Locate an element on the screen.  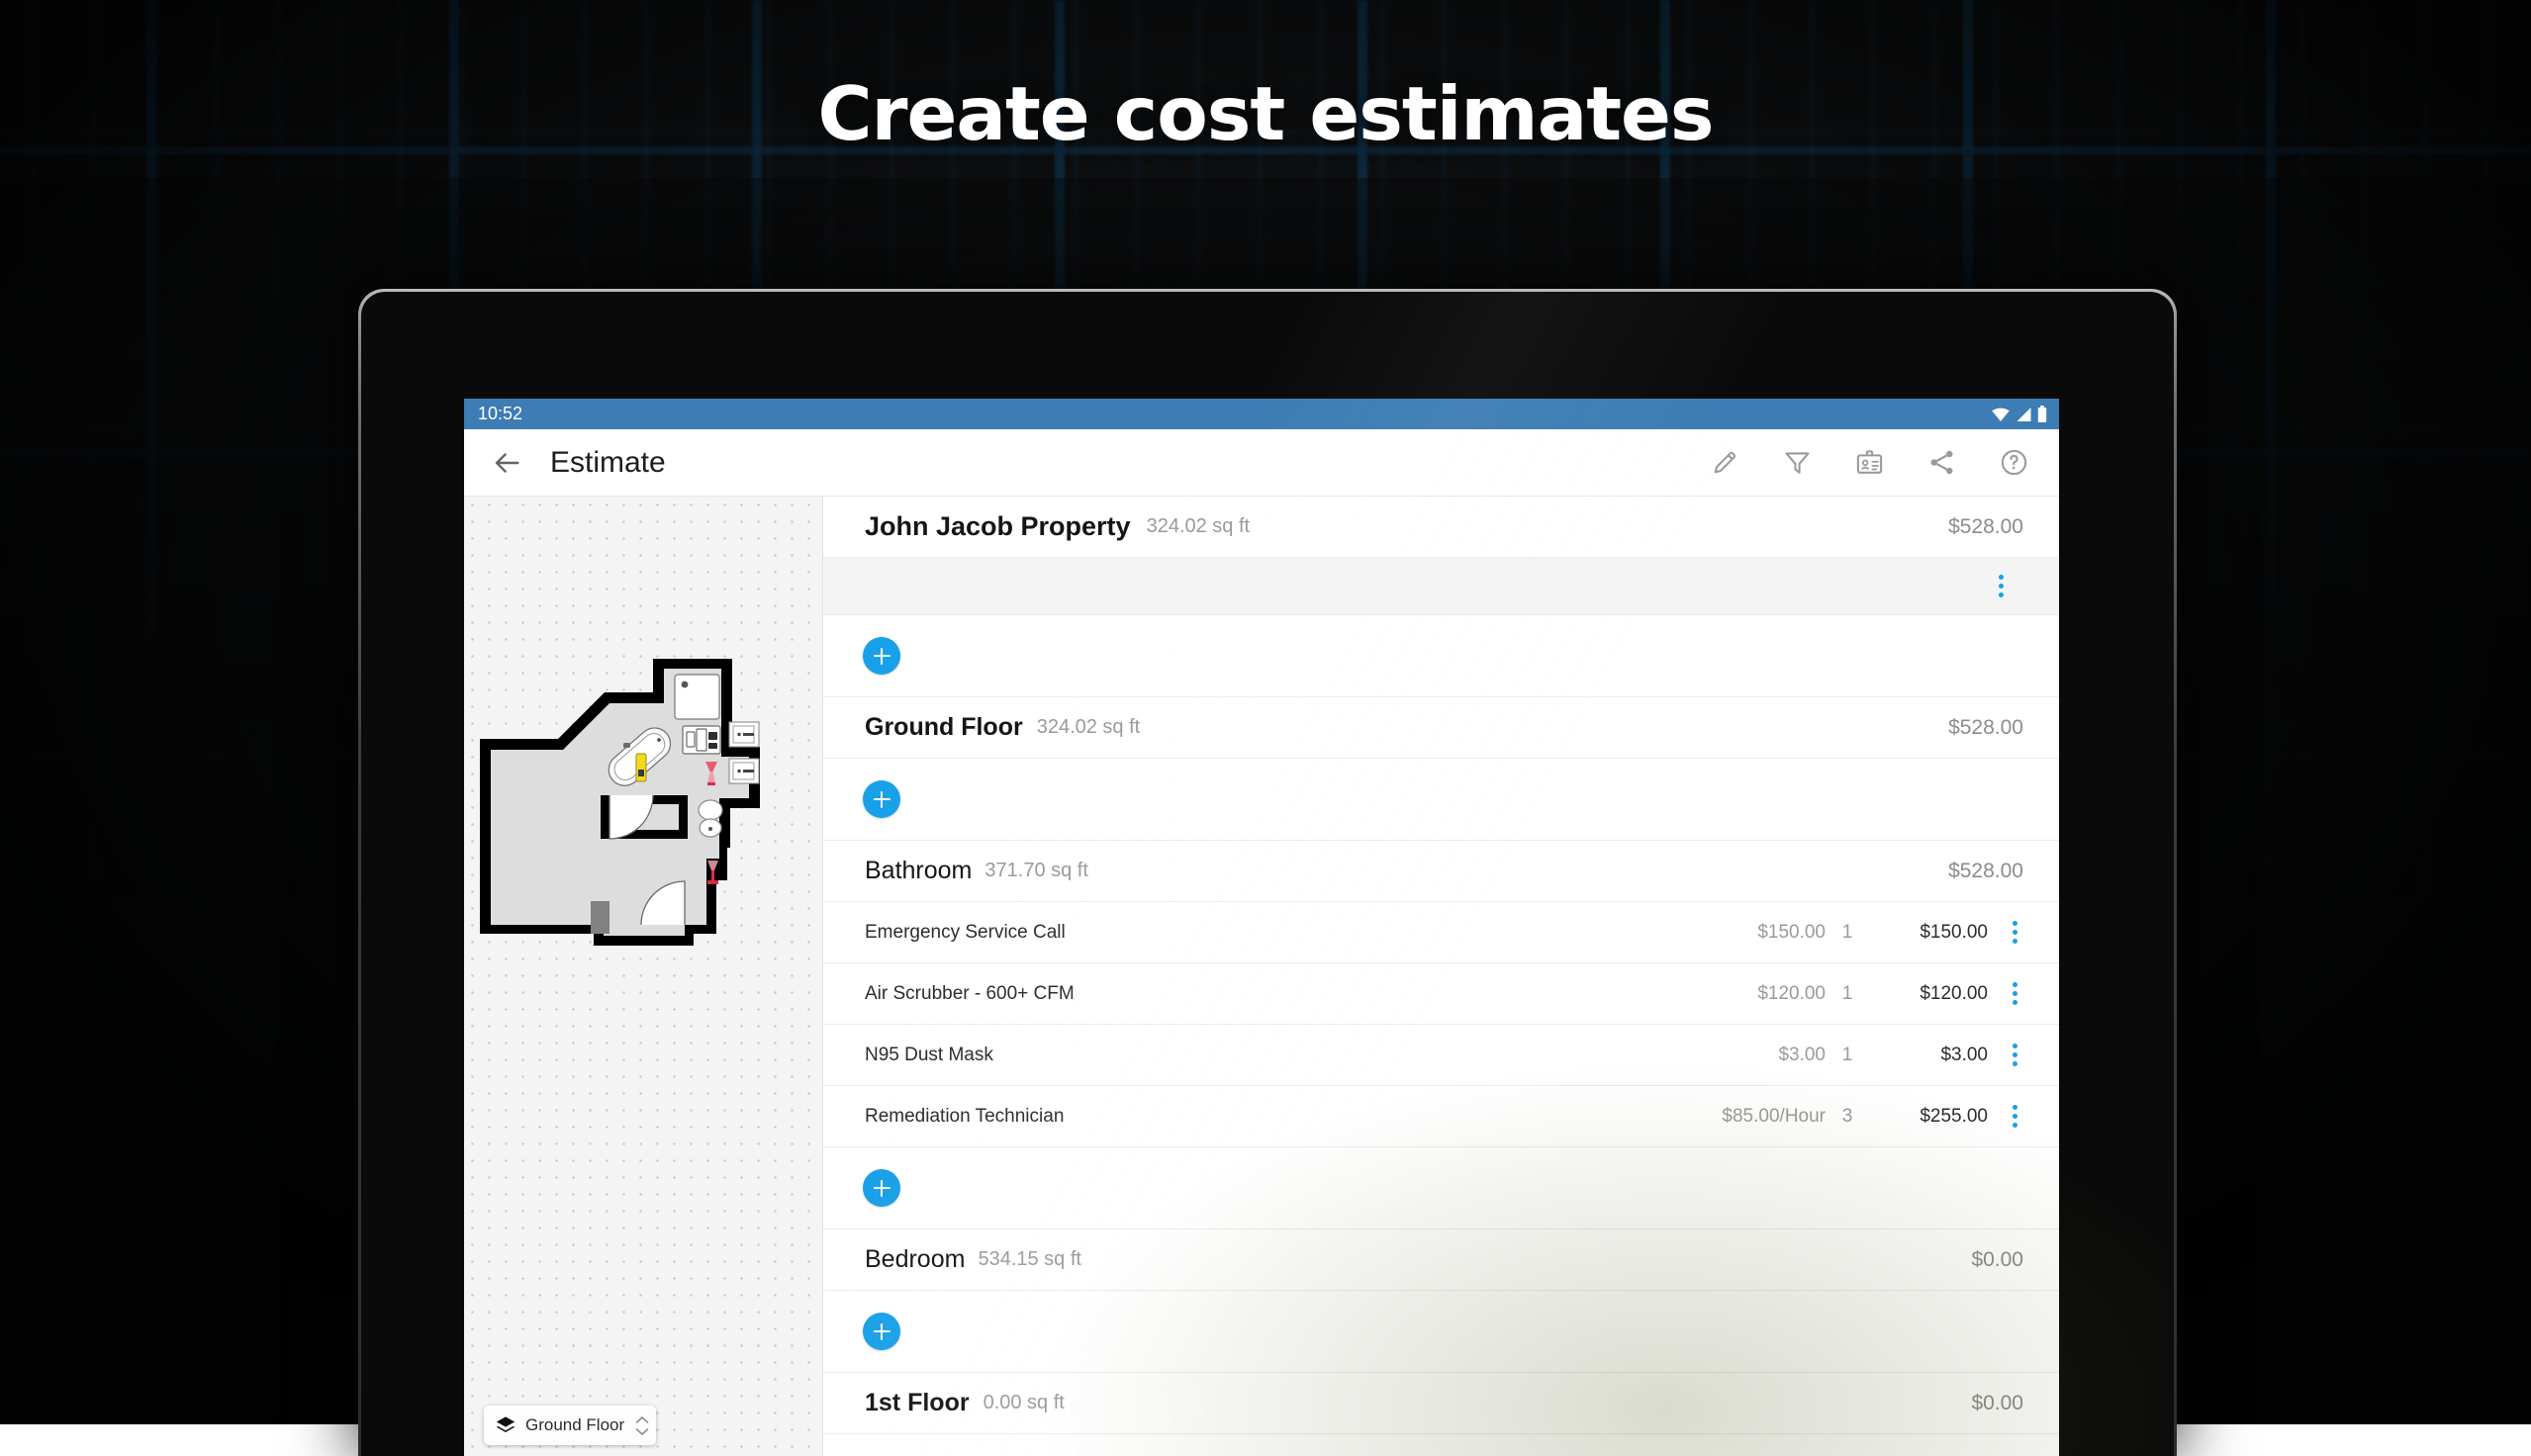
battery-icon is located at coordinates (2042, 414).